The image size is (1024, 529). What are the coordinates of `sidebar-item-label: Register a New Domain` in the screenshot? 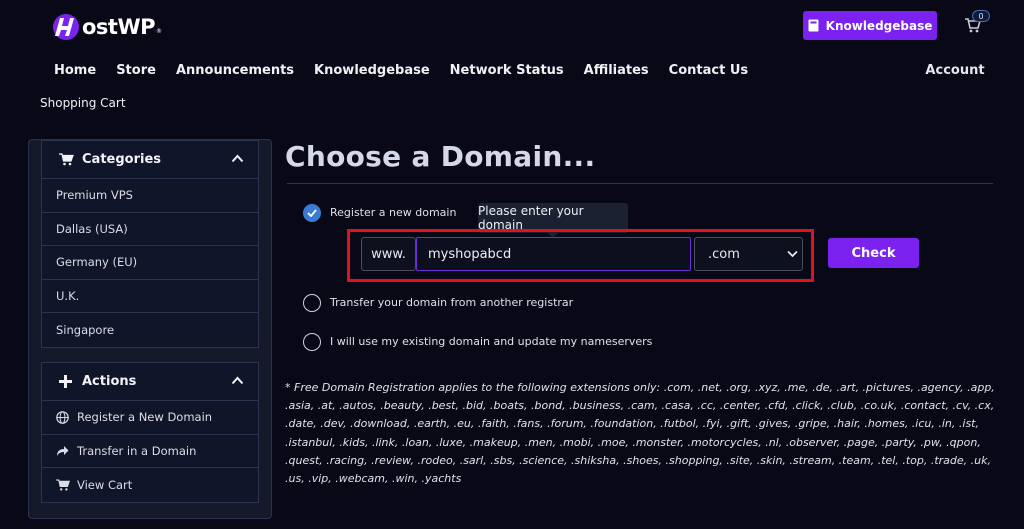 It's located at (145, 417).